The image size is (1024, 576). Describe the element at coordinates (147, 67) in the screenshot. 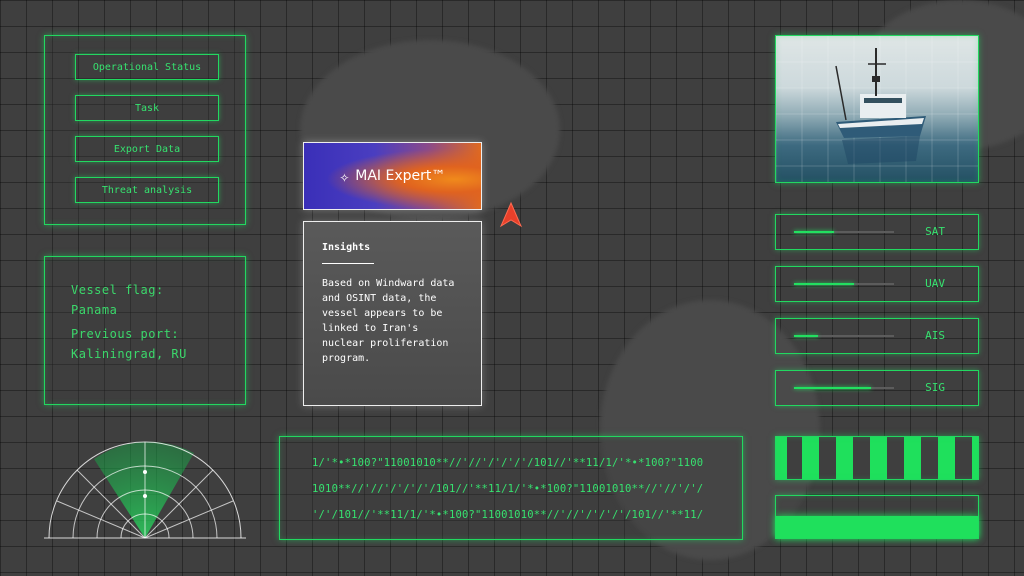

I see `operational-status-button: Operational Status` at that location.